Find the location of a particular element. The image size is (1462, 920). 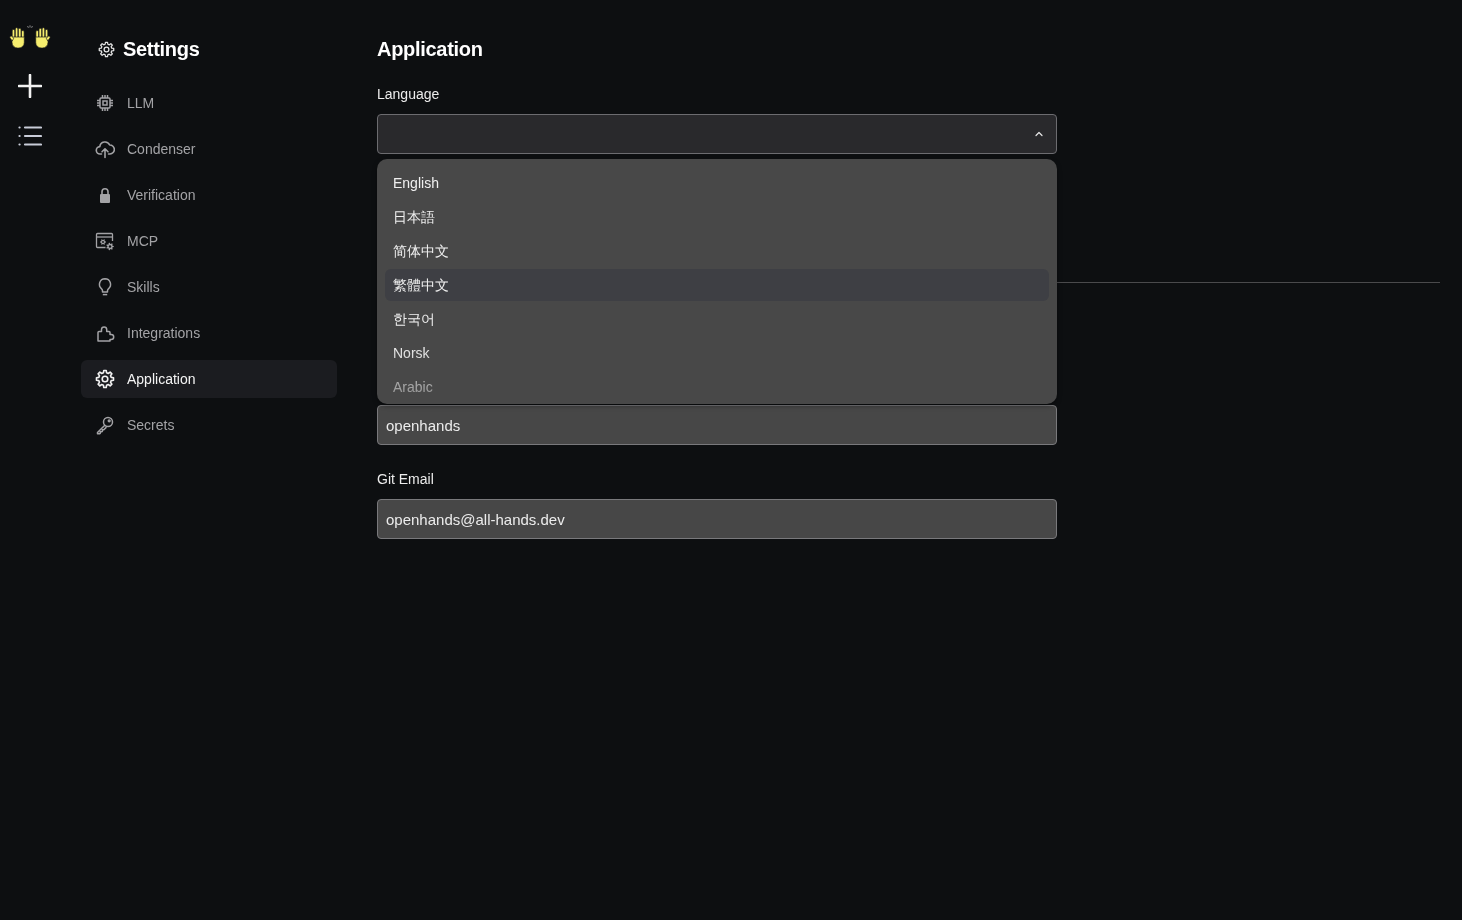

gear-icon is located at coordinates (105, 379).